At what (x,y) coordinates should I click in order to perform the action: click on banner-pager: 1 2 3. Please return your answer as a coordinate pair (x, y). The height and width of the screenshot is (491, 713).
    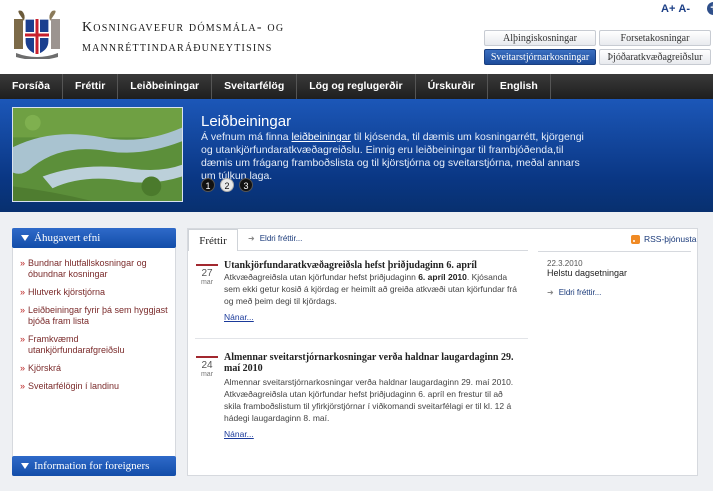
    Looking at the image, I should click on (227, 185).